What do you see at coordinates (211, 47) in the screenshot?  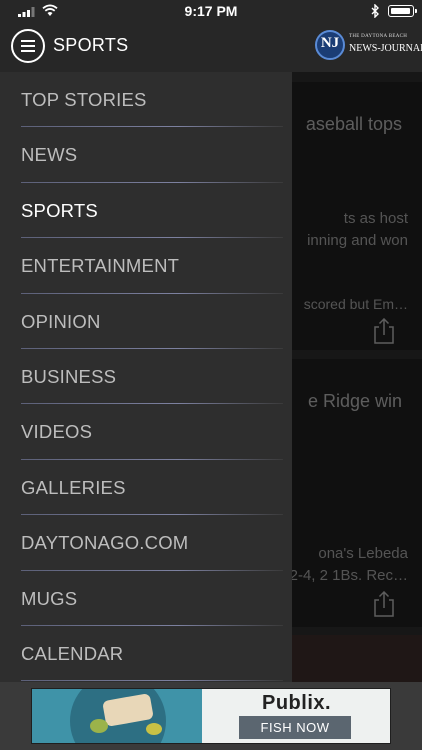 I see `app-header: SPORTS NJ THE DAYTONA BEACH NEWS-JOURNAL` at bounding box center [211, 47].